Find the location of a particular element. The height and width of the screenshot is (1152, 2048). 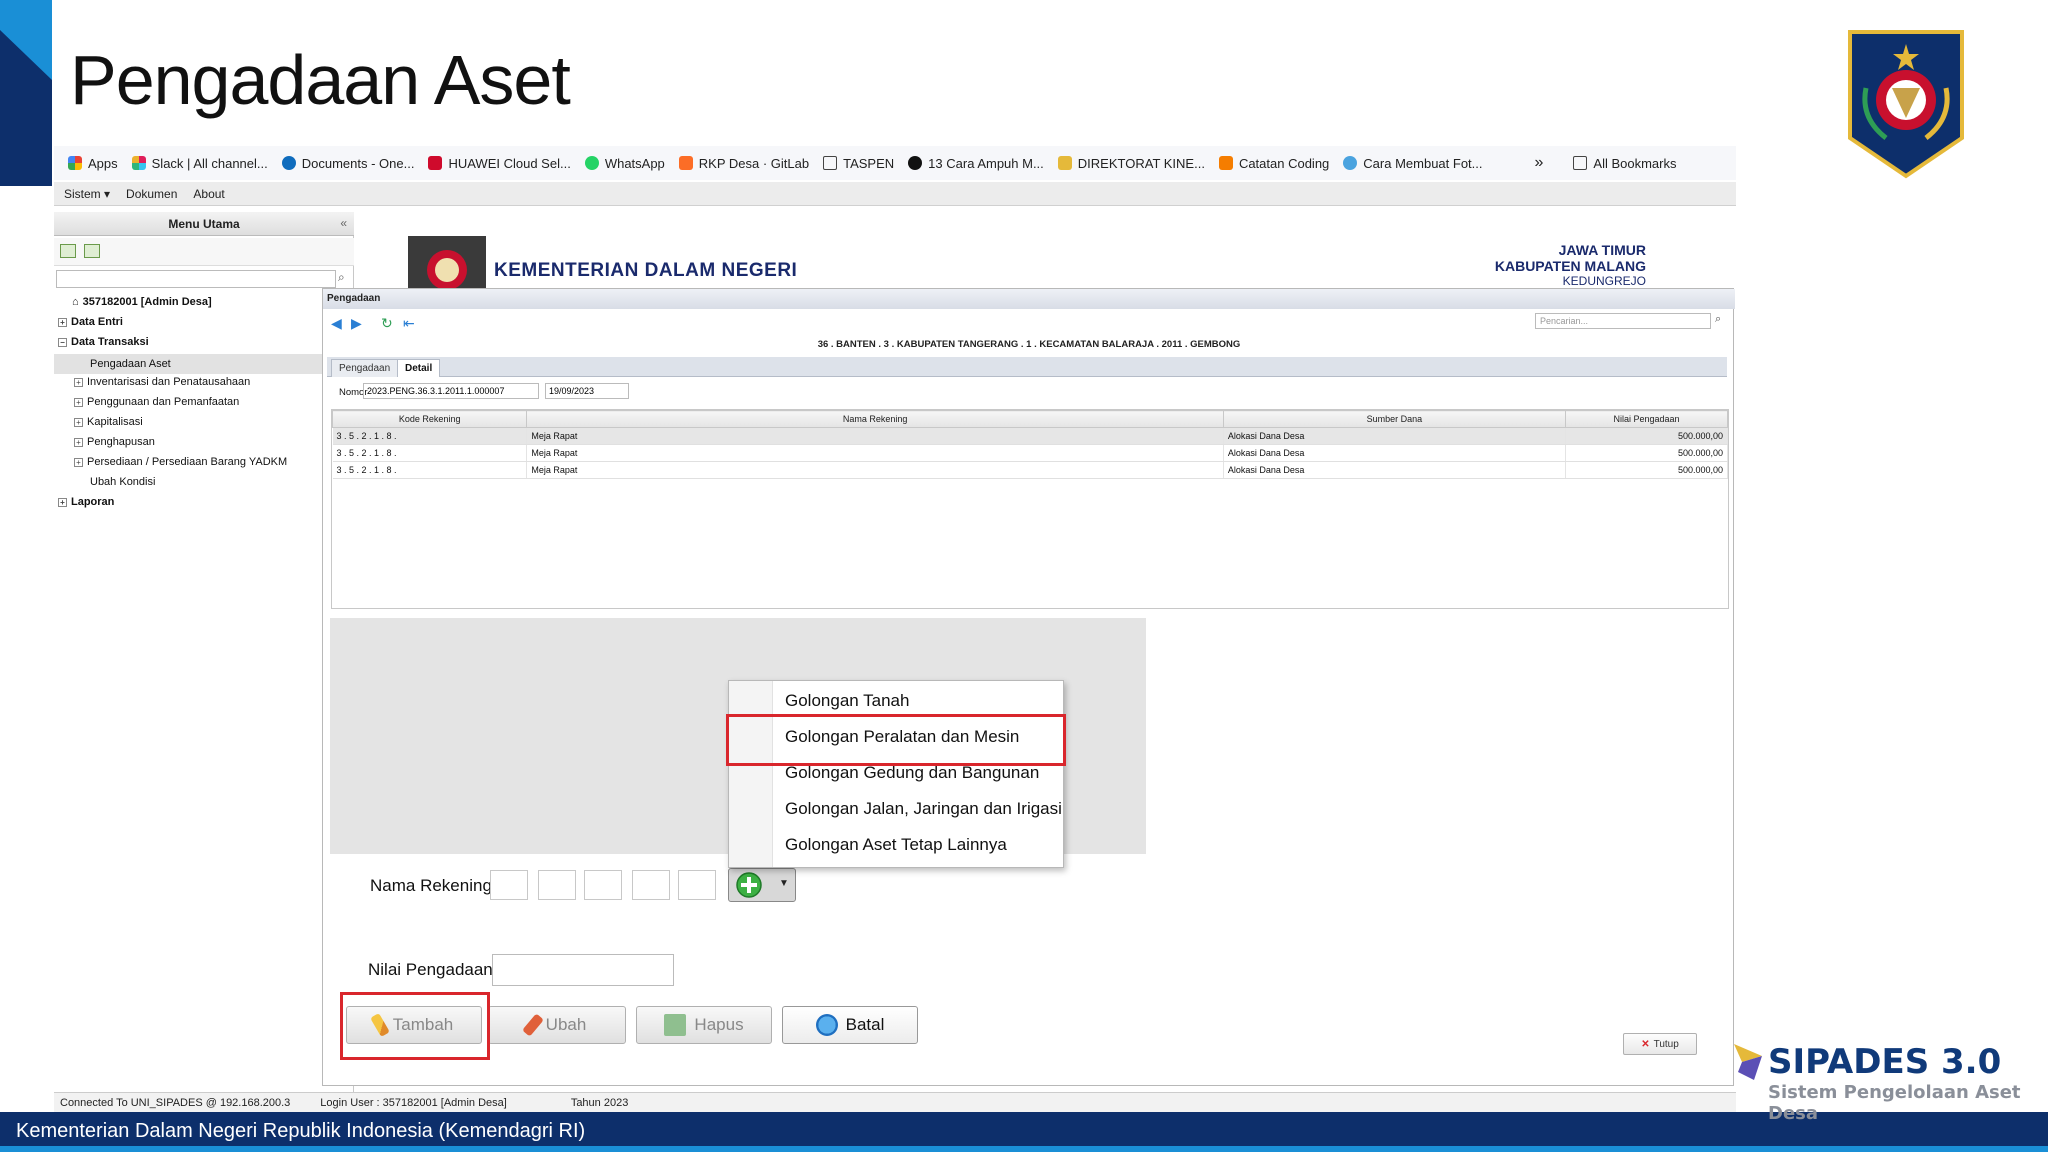

menu-item-golongan-aset-tetap-lainnya: Golongan Aset Tetap Lainnya is located at coordinates (896, 845).